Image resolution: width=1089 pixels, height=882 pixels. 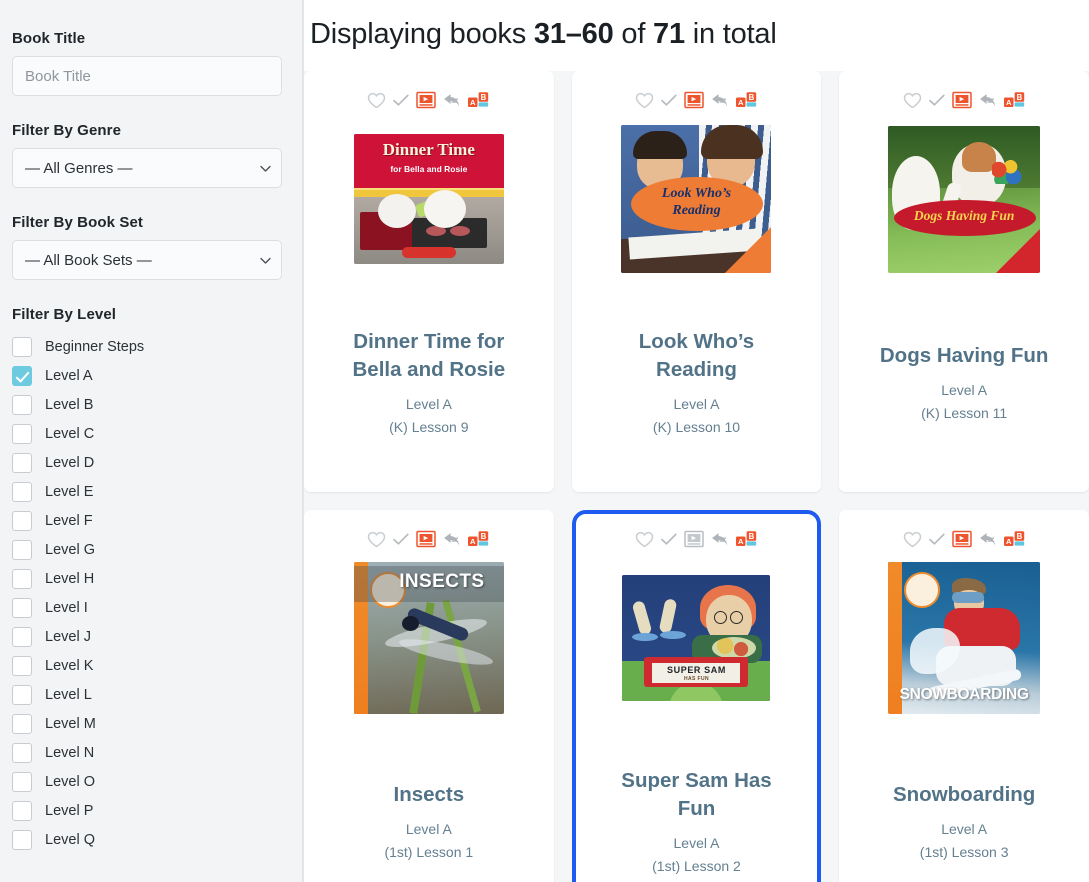 What do you see at coordinates (696, 795) in the screenshot?
I see `book-title: Super Sam Has Fun` at bounding box center [696, 795].